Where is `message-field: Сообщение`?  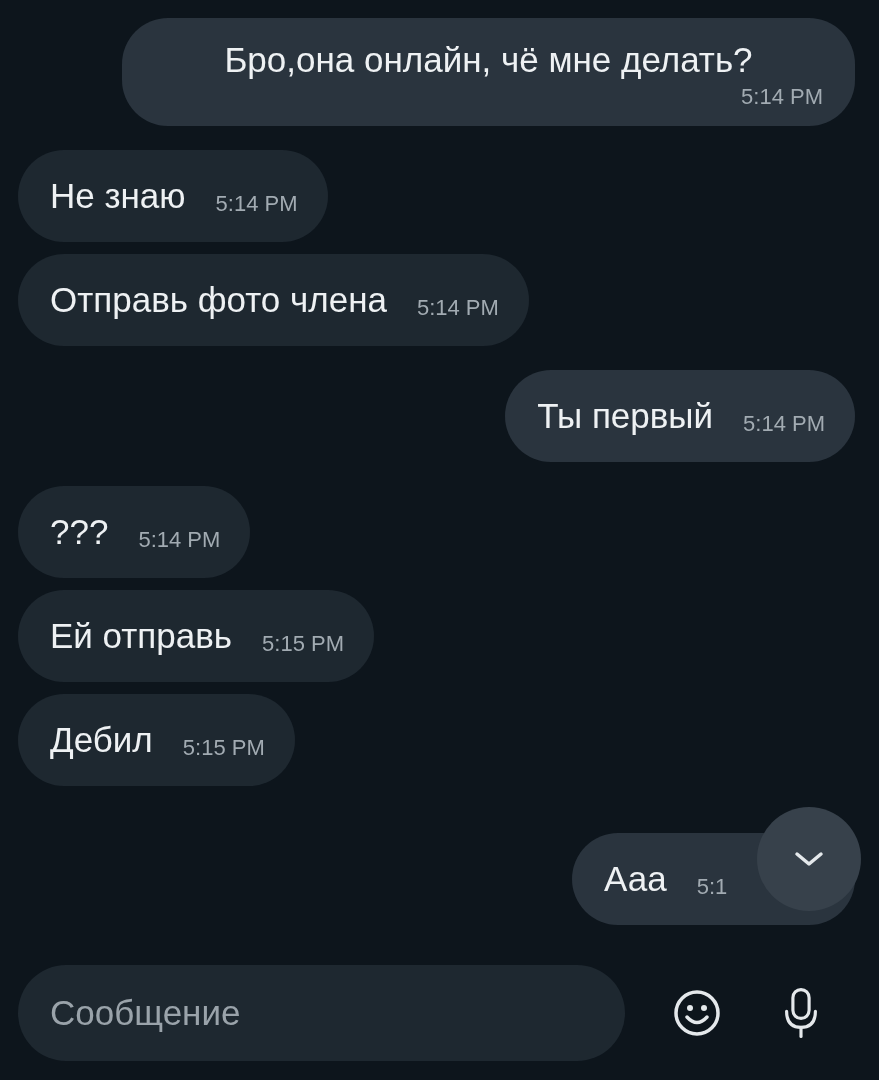
message-field: Сообщение is located at coordinates (321, 1013).